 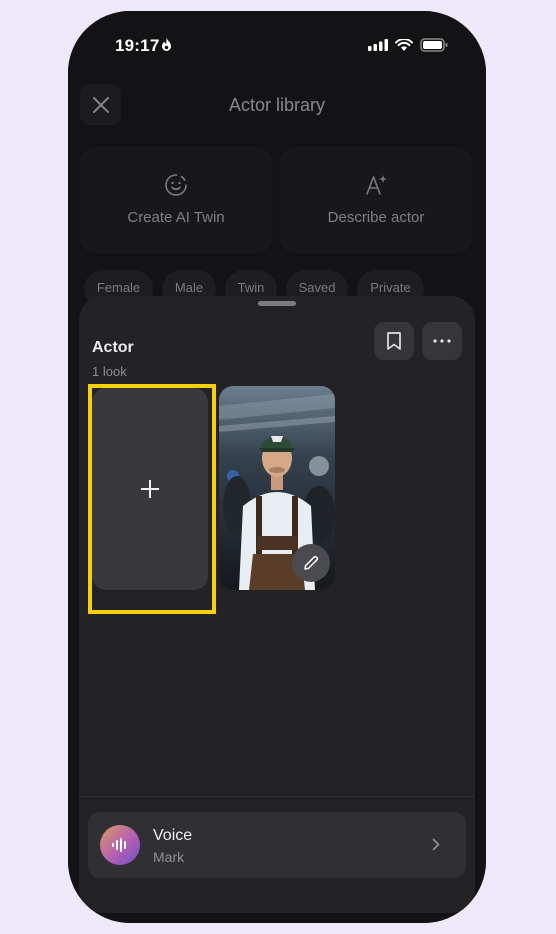 What do you see at coordinates (376, 217) in the screenshot?
I see `describe-actor-label: Describe actor` at bounding box center [376, 217].